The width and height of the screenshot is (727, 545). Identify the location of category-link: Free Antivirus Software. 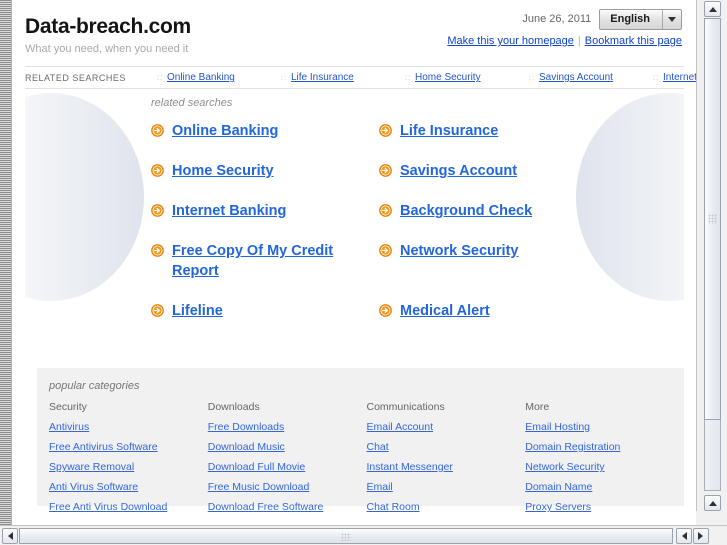
(128, 447).